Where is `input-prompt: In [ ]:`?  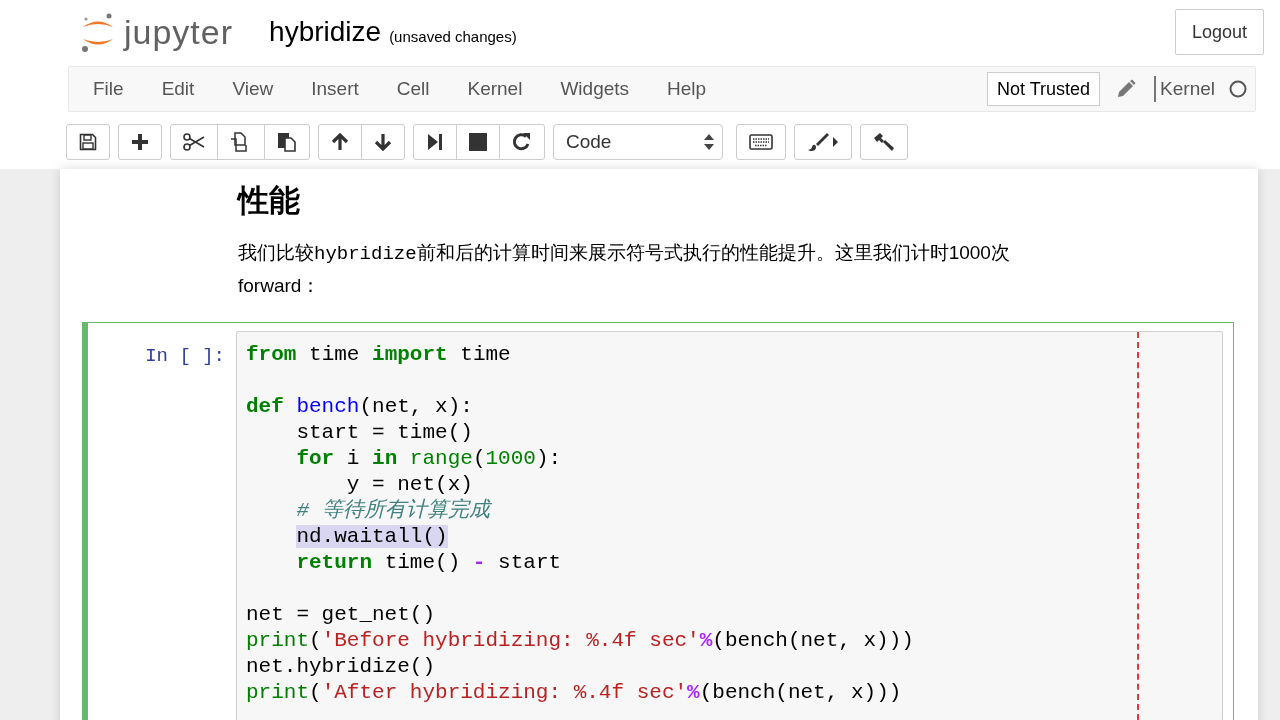 input-prompt: In [ ]: is located at coordinates (185, 356).